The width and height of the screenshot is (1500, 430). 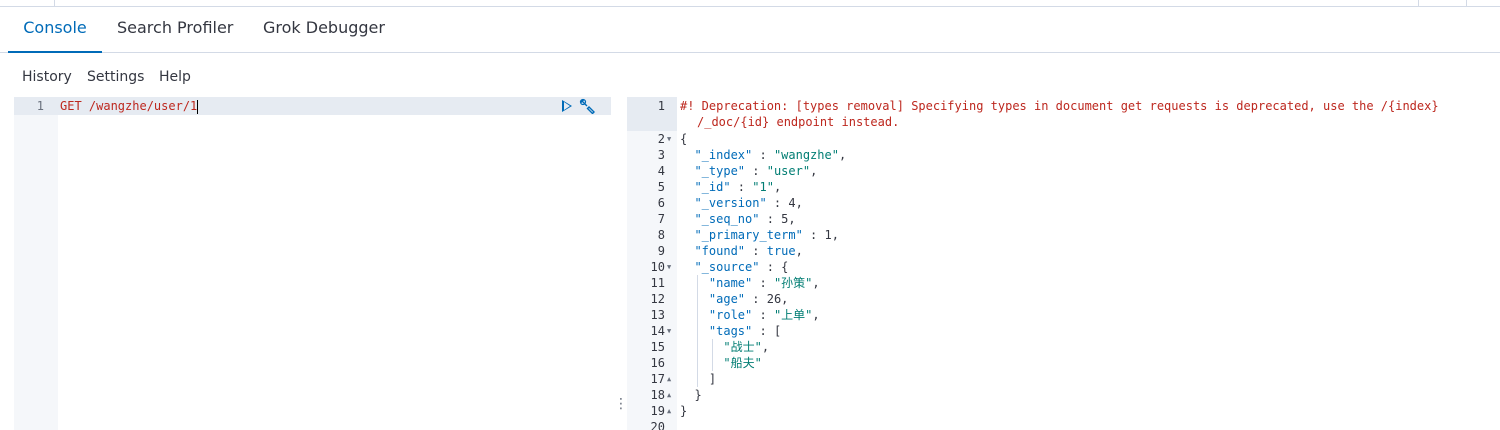 What do you see at coordinates (657, 363) in the screenshot?
I see `line-number: 16` at bounding box center [657, 363].